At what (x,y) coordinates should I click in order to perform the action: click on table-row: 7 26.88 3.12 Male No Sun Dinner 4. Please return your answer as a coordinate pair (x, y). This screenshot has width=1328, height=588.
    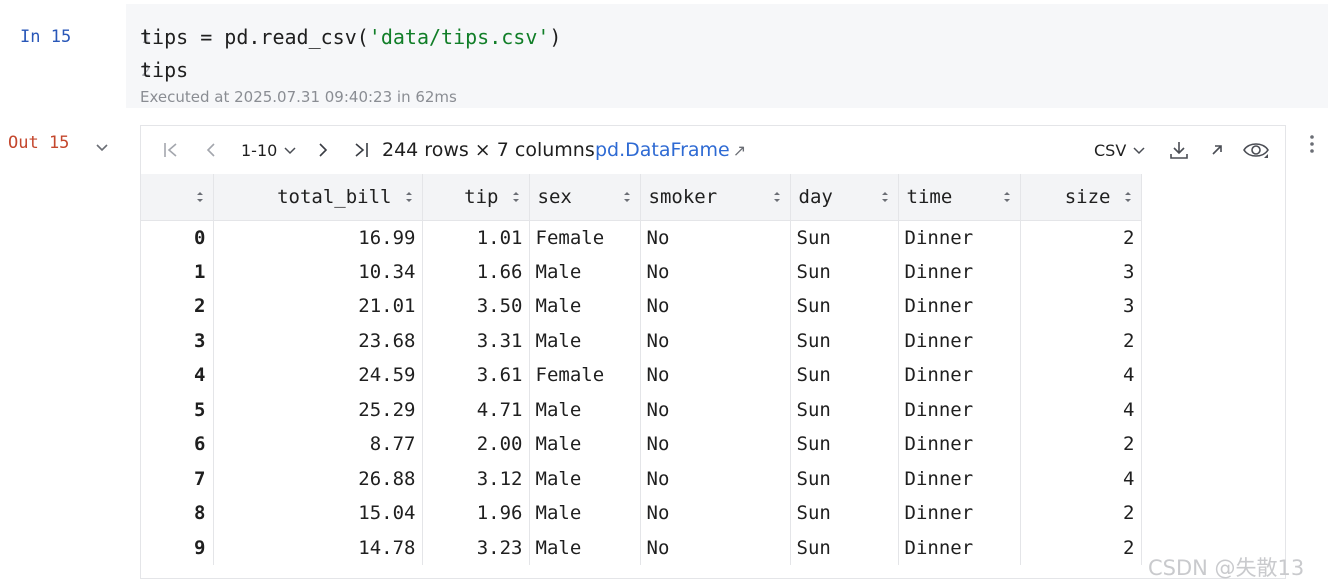
    Looking at the image, I should click on (641, 478).